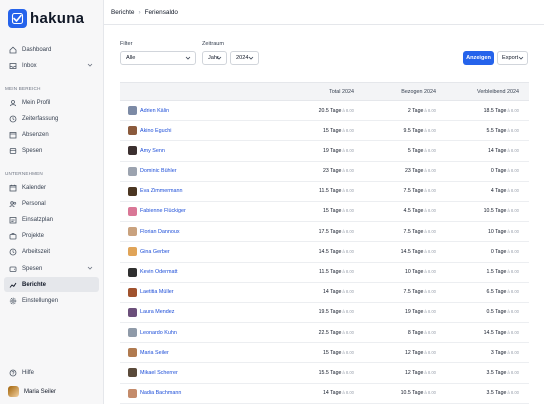  What do you see at coordinates (157, 312) in the screenshot?
I see `employee-name-link: Laura Mendez` at bounding box center [157, 312].